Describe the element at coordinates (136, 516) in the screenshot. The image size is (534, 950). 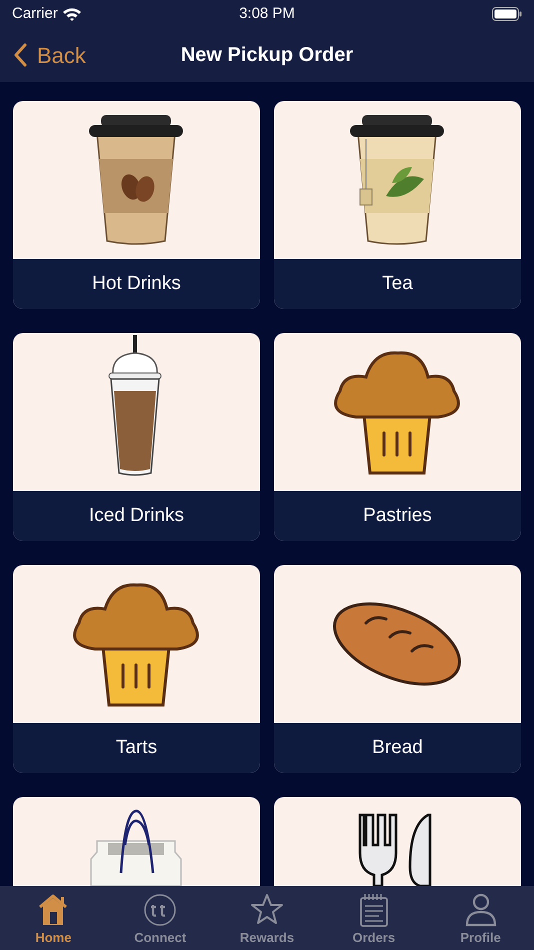
I see `category-label: Iced Drinks` at that location.